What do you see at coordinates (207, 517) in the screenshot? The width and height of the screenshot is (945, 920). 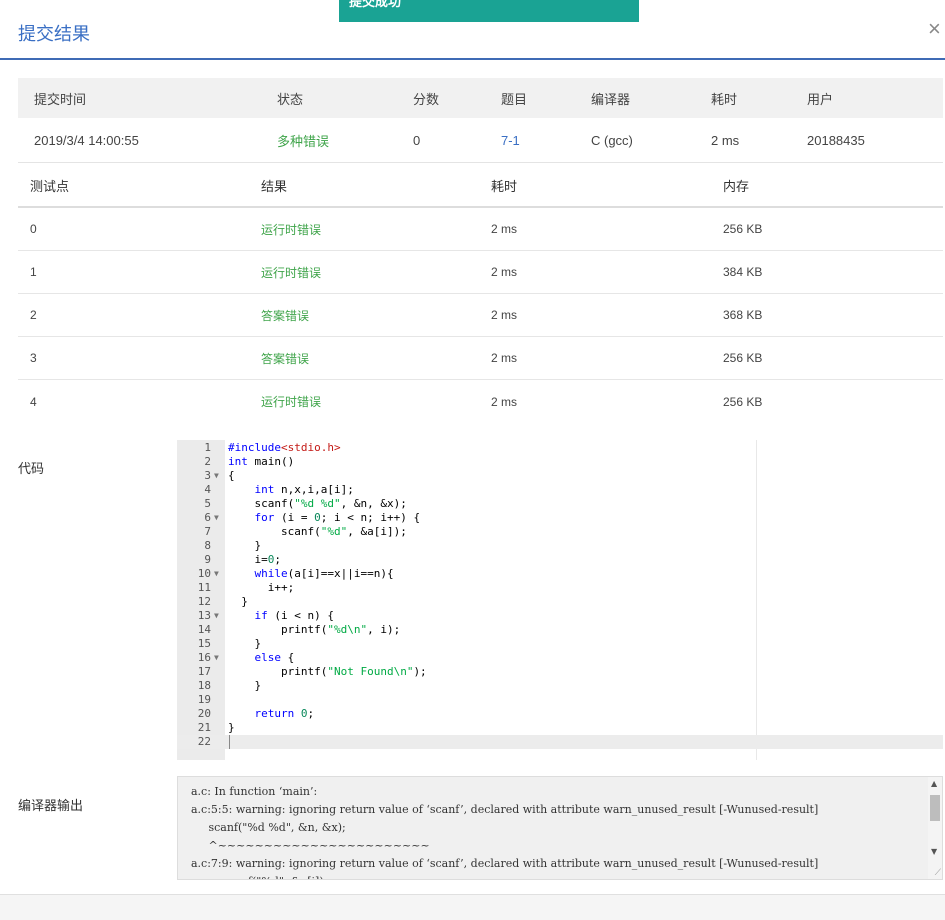 I see `line-number: 6` at bounding box center [207, 517].